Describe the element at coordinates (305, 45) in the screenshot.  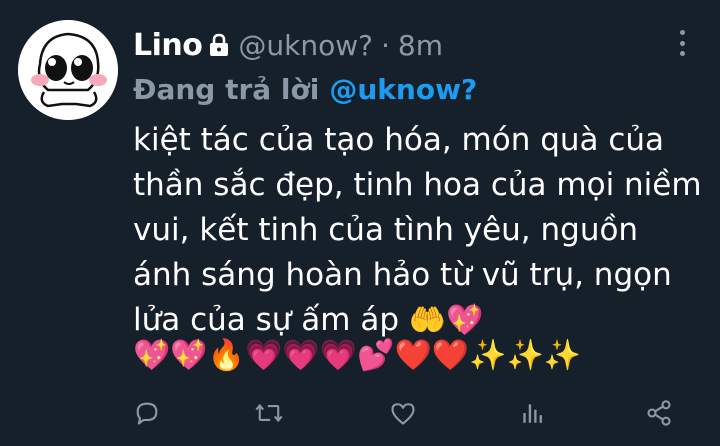
I see `author-handle: @uknow?` at that location.